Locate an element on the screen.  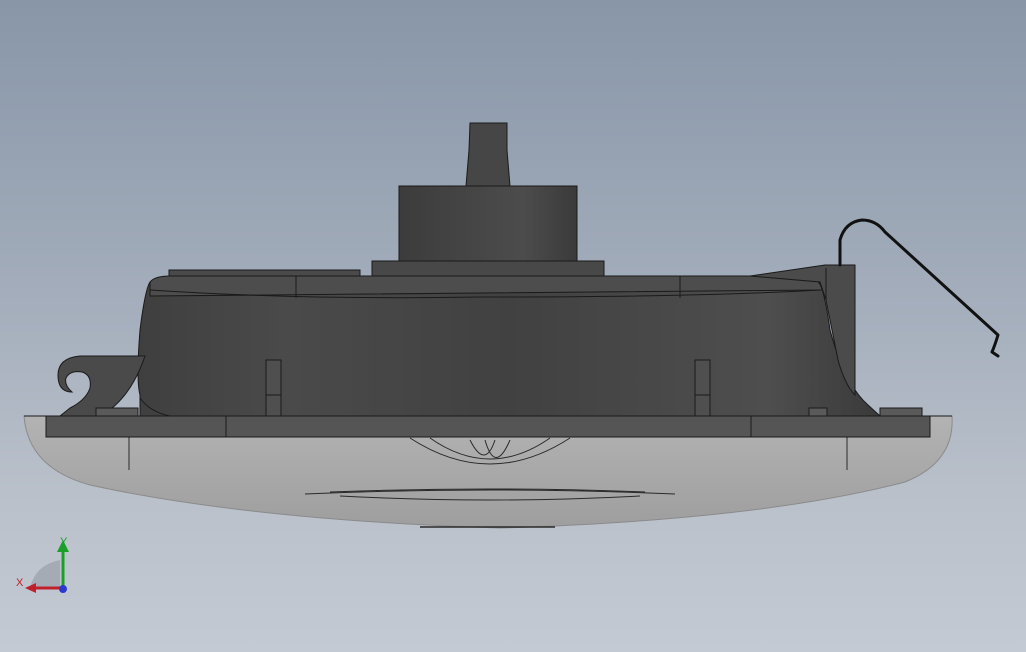
x-axis-label: X is located at coordinates (20, 583).